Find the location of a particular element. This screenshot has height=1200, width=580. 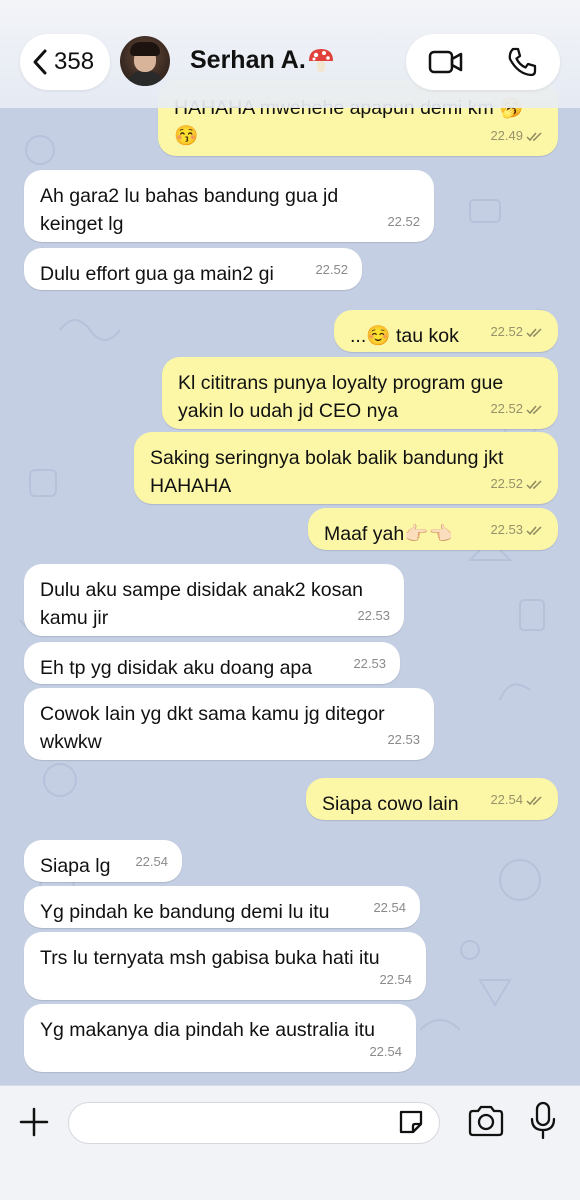

message-bubble-incoming: Eh tp yg disidak aku doang apa 22.53 is located at coordinates (212, 663).